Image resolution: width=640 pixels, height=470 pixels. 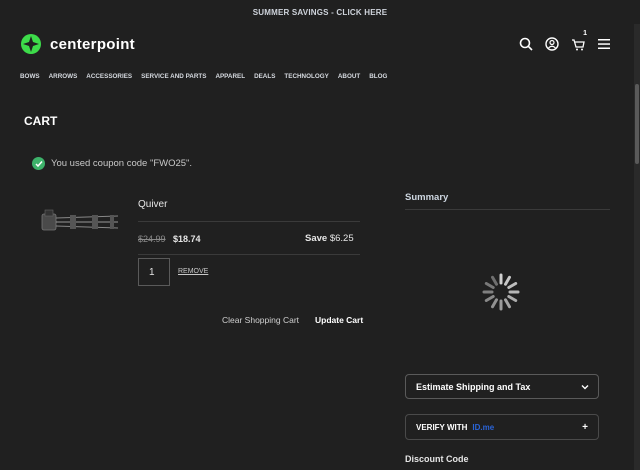 I want to click on nav-item-arrows: ARROWS, so click(x=63, y=76).